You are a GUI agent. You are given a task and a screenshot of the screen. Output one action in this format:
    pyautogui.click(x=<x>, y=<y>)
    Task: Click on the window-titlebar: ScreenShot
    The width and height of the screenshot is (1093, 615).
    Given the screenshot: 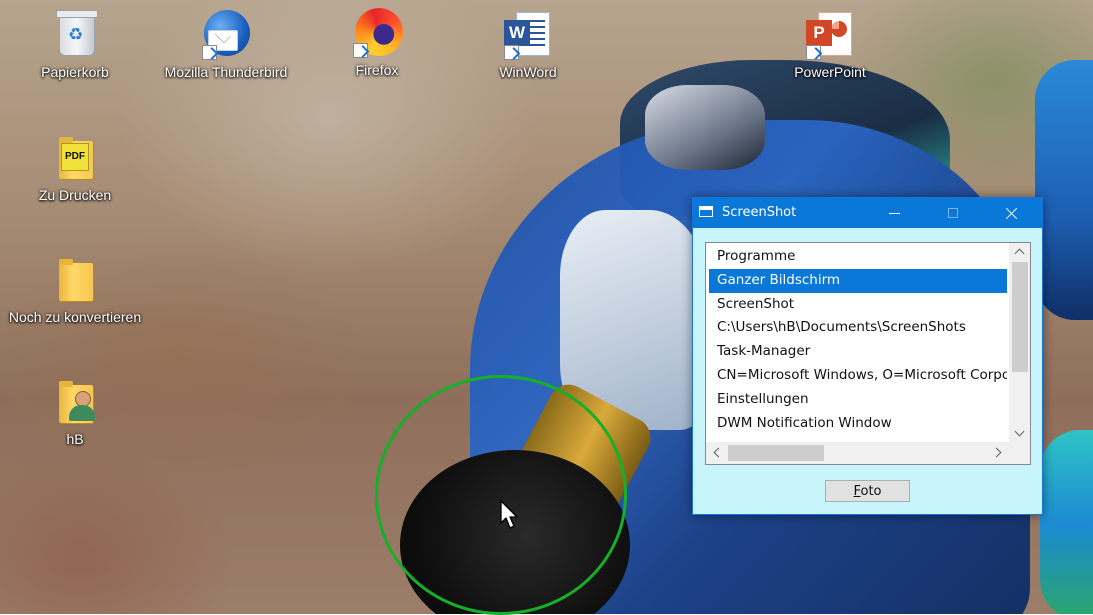 What is the action you would take?
    pyautogui.click(x=867, y=213)
    